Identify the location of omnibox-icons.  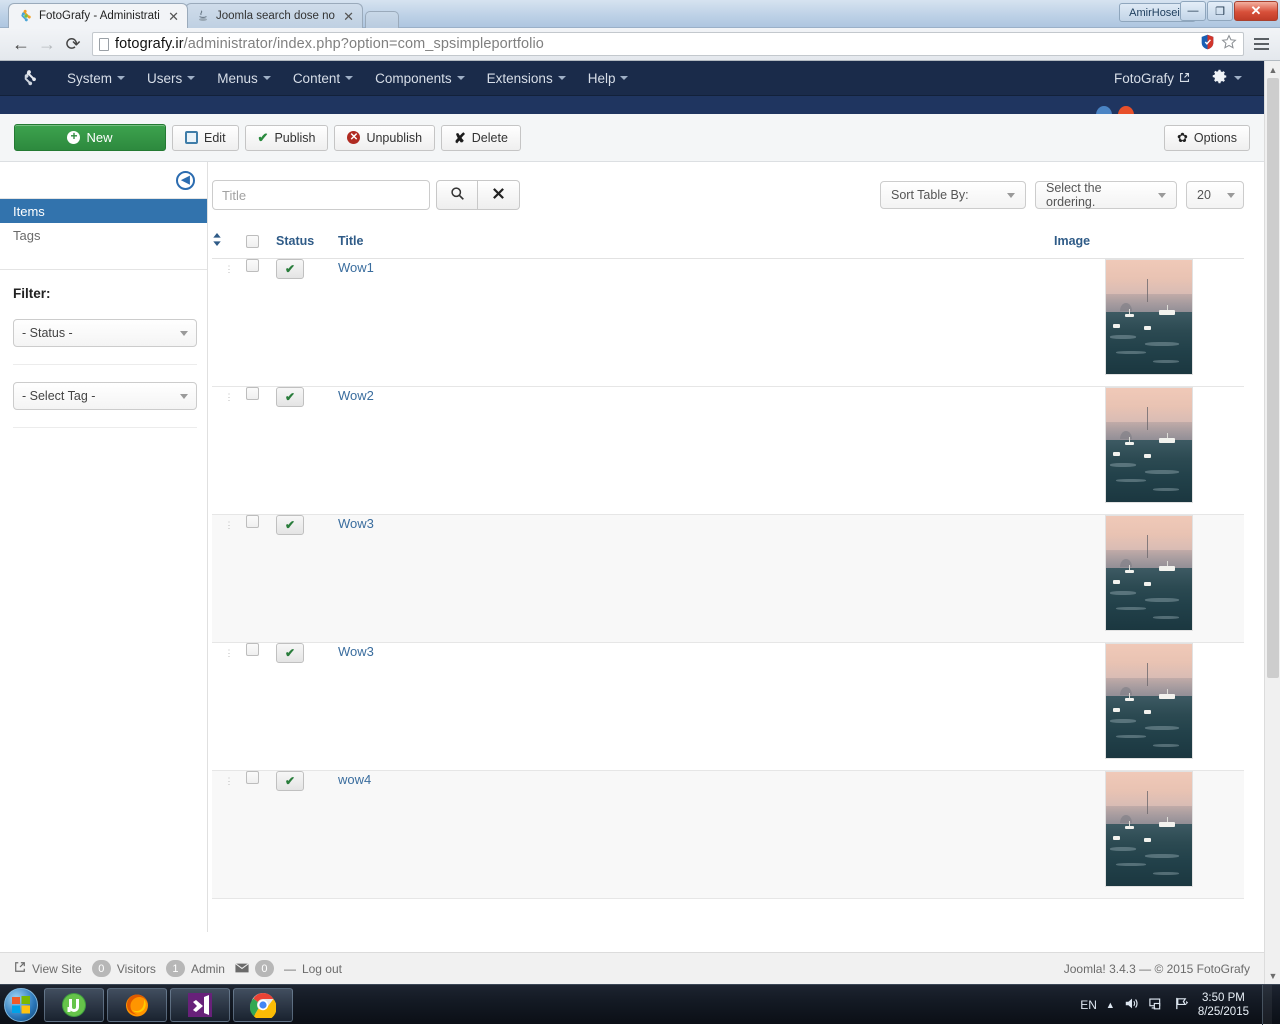
(1218, 44).